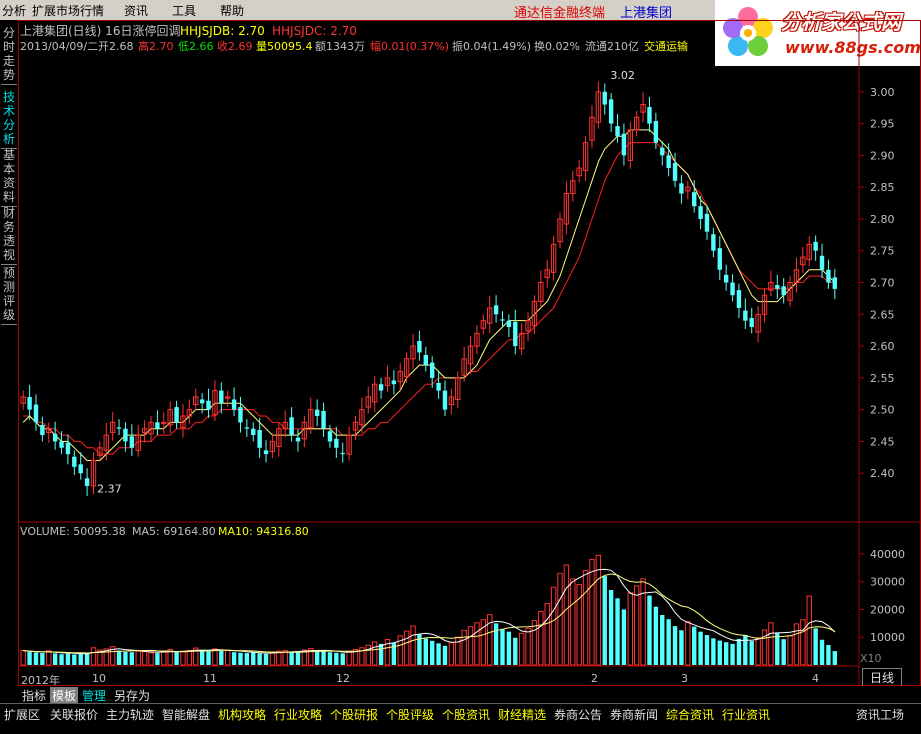  Describe the element at coordinates (410, 714) in the screenshot. I see `footer-tab-rating: 个股评级` at that location.